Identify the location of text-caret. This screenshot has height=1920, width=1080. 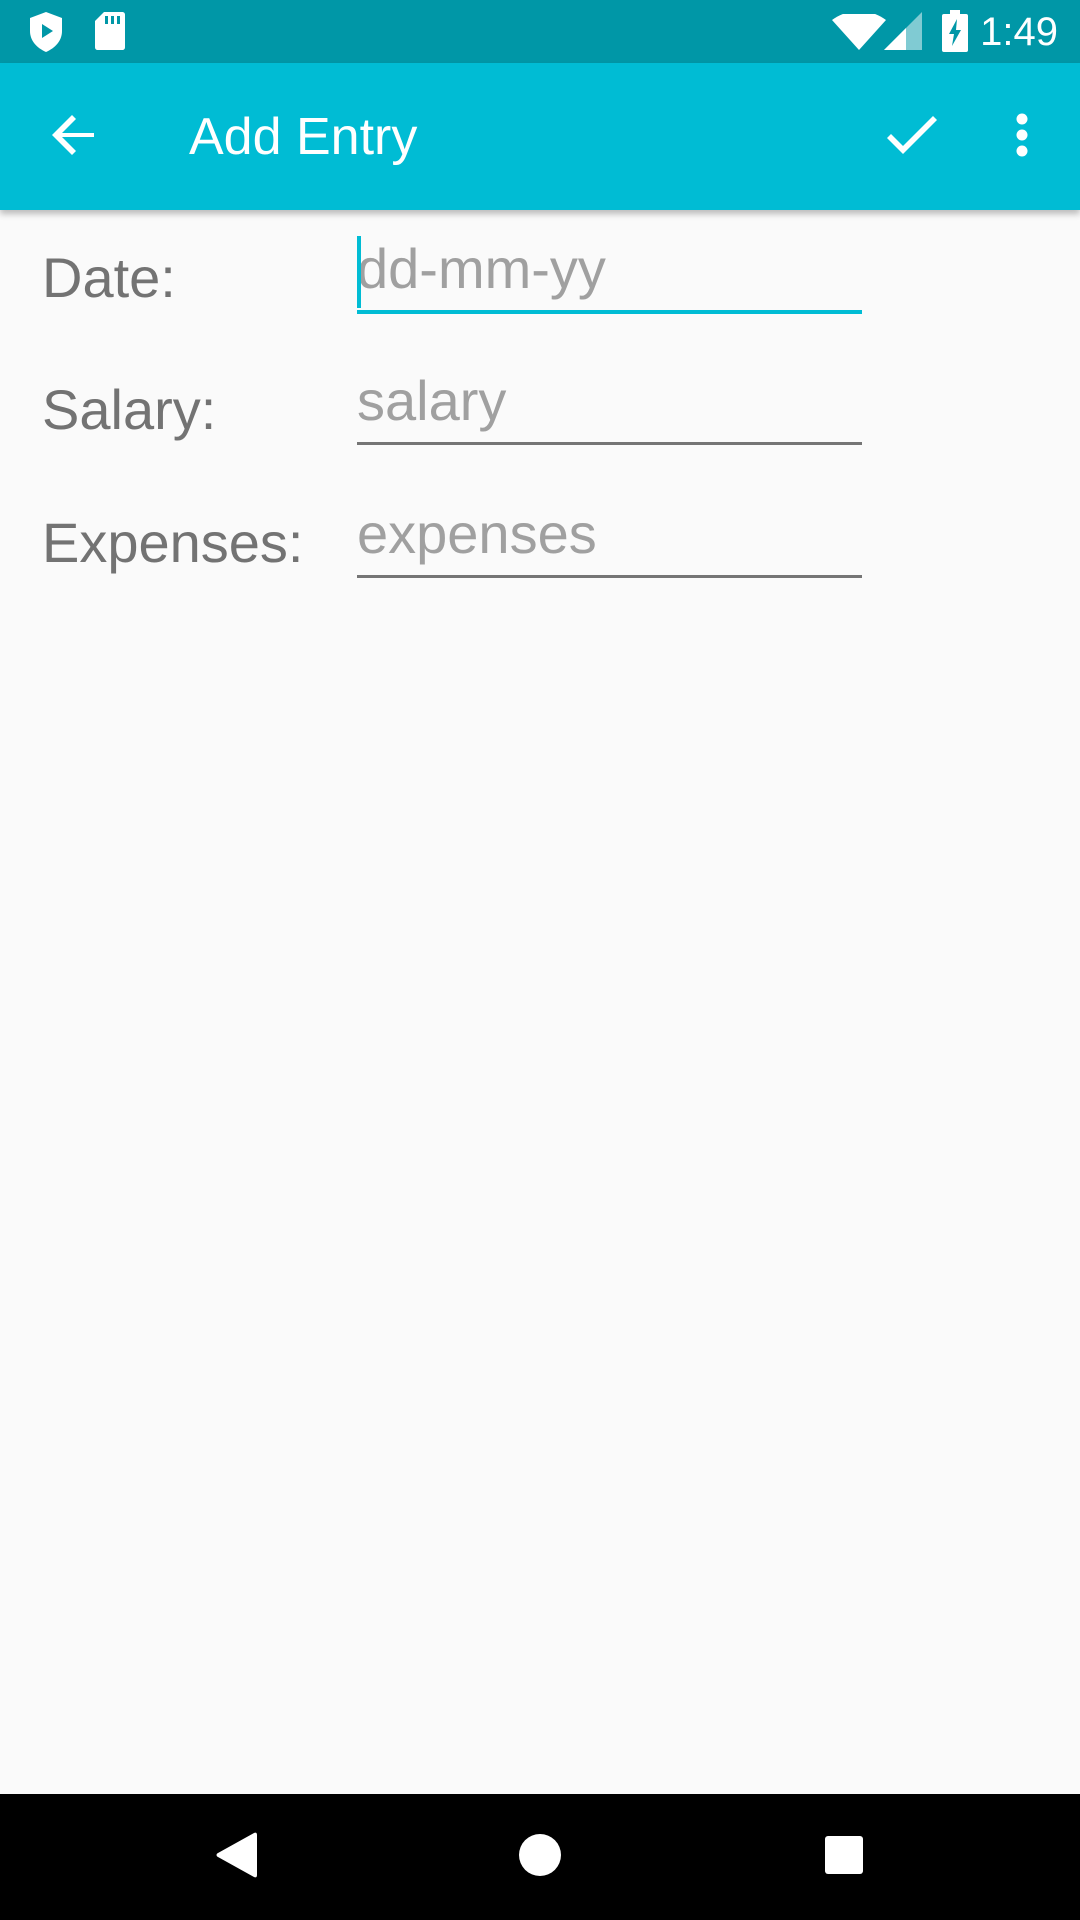
(359, 272).